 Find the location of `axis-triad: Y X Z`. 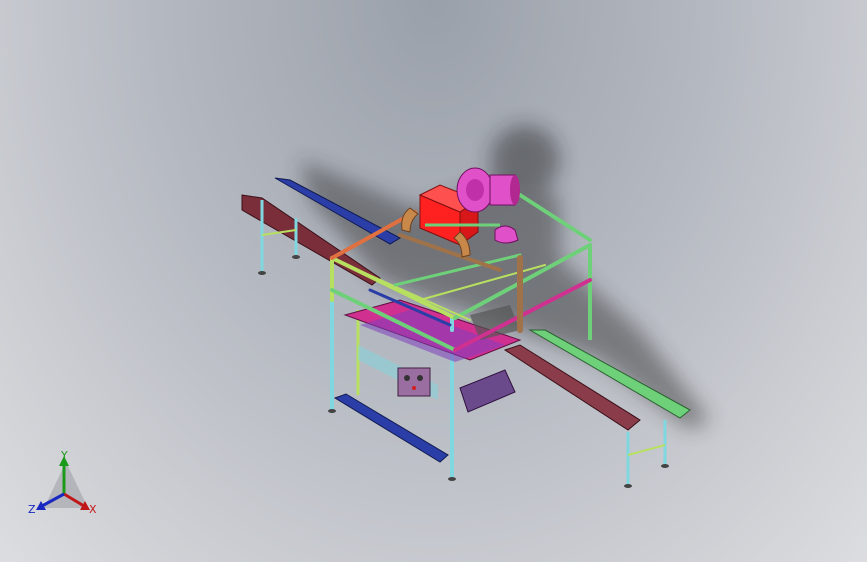

axis-triad: Y X Z is located at coordinates (66, 486).